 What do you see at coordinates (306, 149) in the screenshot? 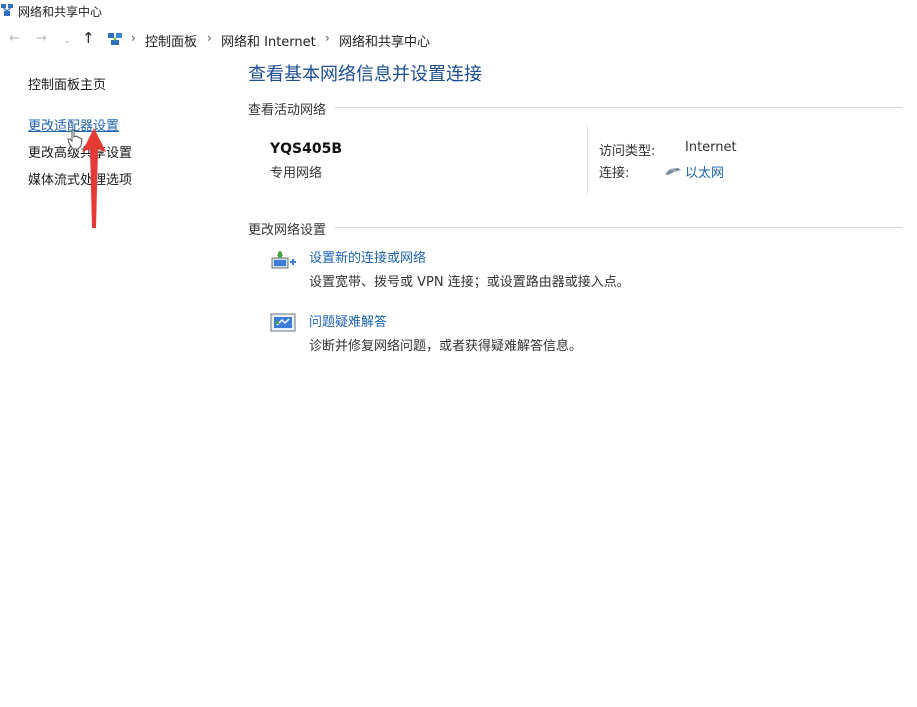
I see `network-name: YQS405B` at bounding box center [306, 149].